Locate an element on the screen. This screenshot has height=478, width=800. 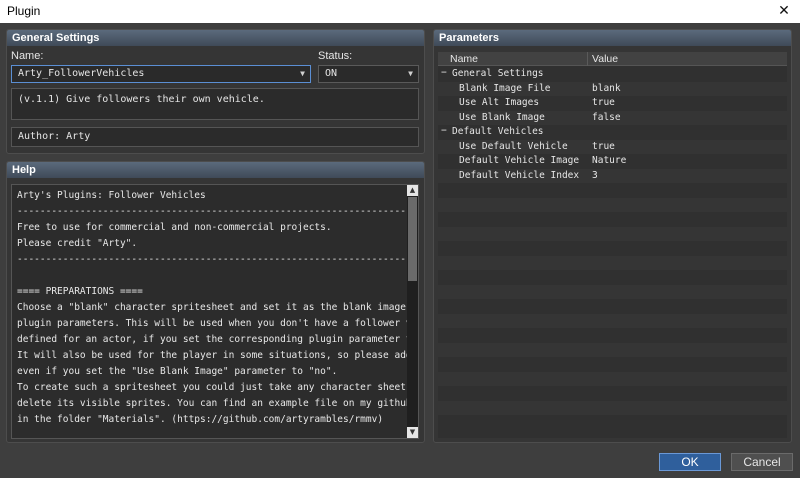
parameter-row: Use Alt Images true is located at coordinates (612, 103).